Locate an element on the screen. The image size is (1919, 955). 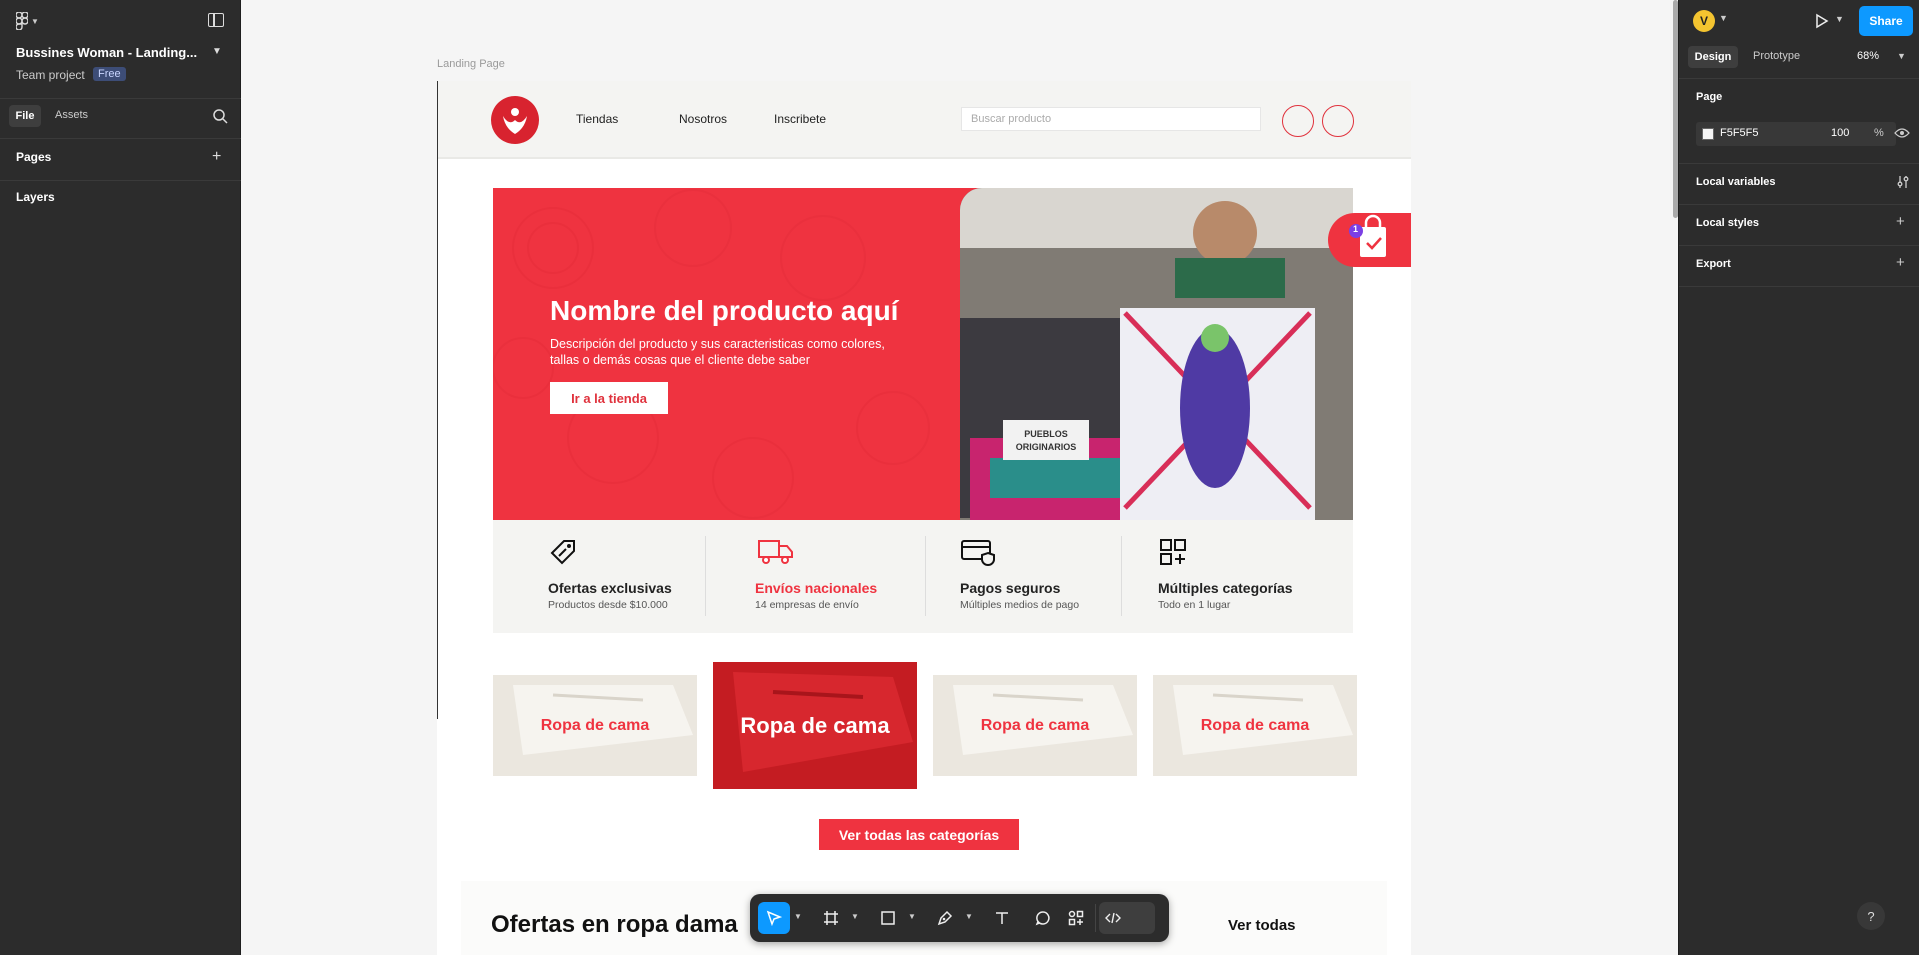
search-icon is located at coordinates (220, 116).